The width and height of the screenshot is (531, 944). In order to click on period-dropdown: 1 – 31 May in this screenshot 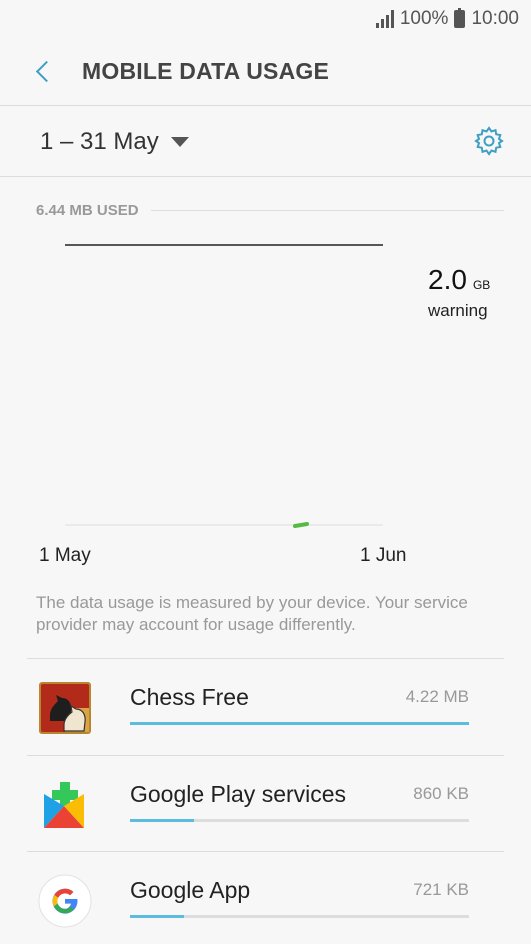, I will do `click(114, 142)`.